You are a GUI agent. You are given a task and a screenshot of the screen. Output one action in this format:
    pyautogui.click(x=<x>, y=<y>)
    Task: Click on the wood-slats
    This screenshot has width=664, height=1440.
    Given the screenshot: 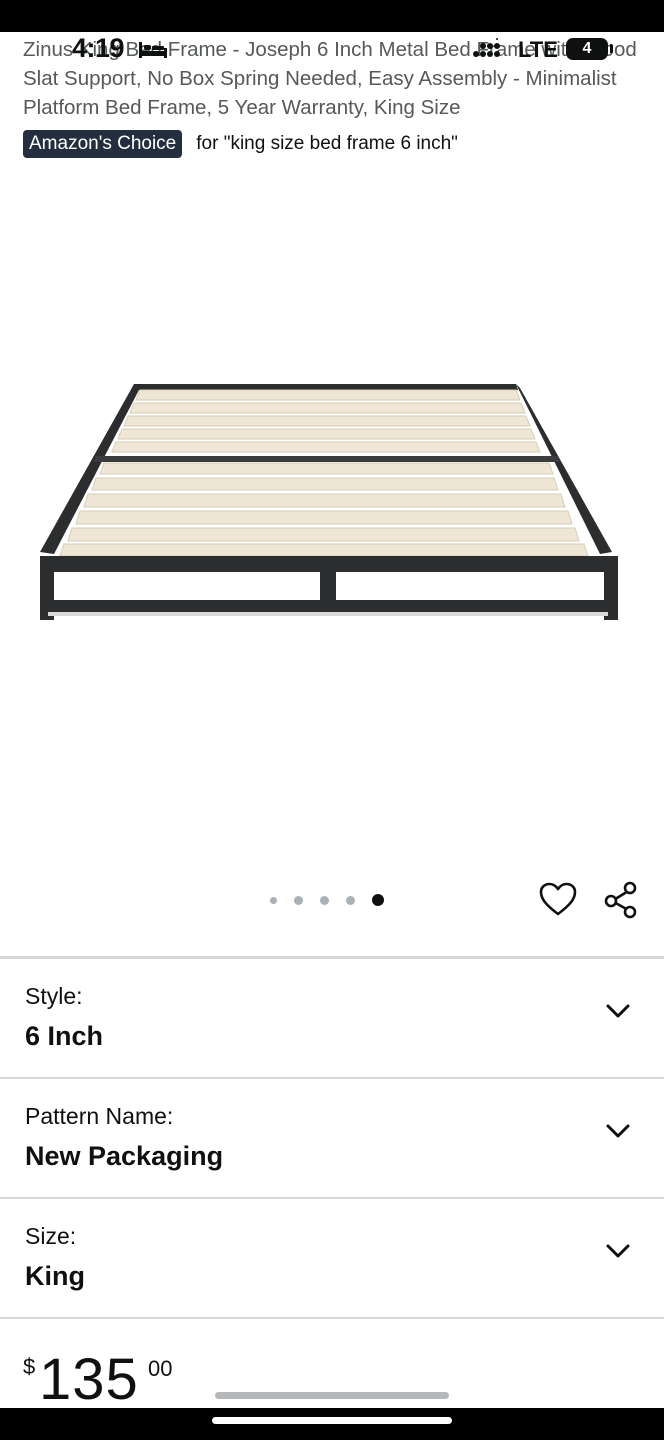 What is the action you would take?
    pyautogui.click(x=324, y=473)
    